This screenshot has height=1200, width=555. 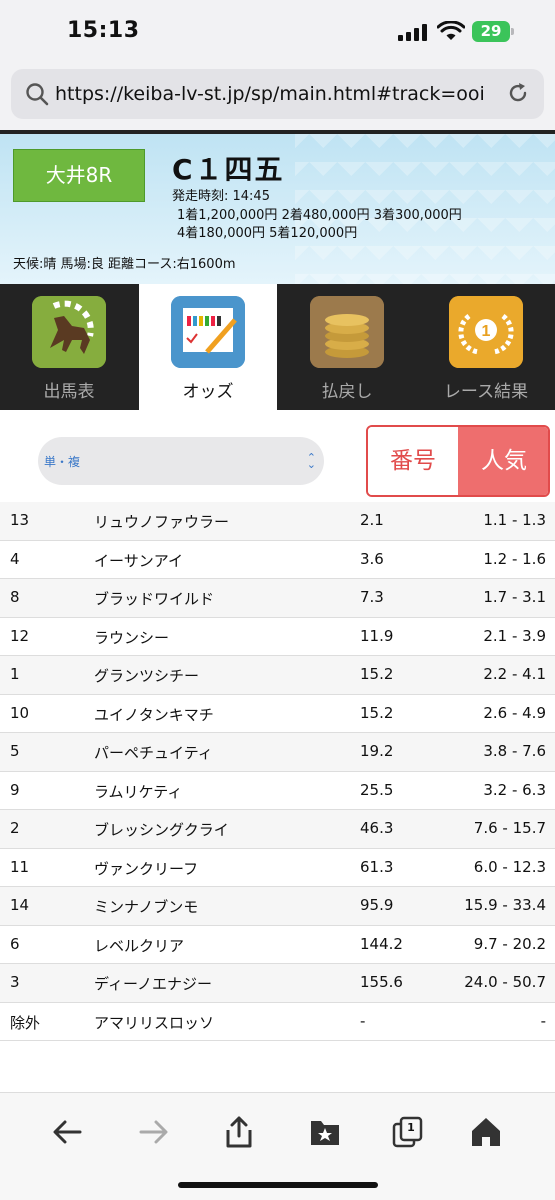 What do you see at coordinates (15, 789) in the screenshot?
I see `horse-number: 9` at bounding box center [15, 789].